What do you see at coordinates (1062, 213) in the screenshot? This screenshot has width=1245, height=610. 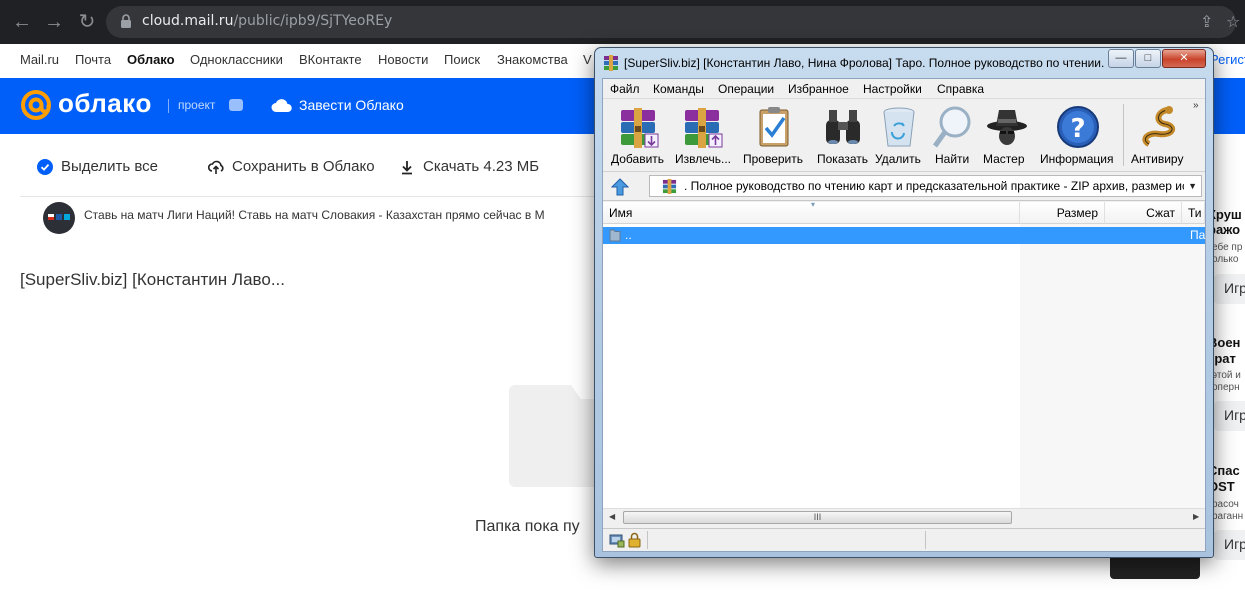 I see `column-size: Размер` at bounding box center [1062, 213].